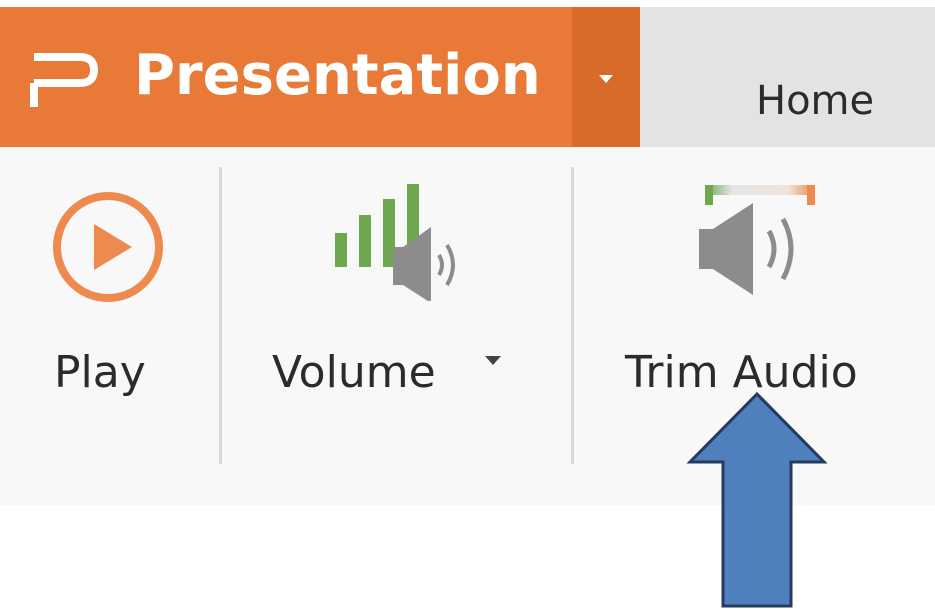  I want to click on presentation-logo-icon, so click(64, 80).